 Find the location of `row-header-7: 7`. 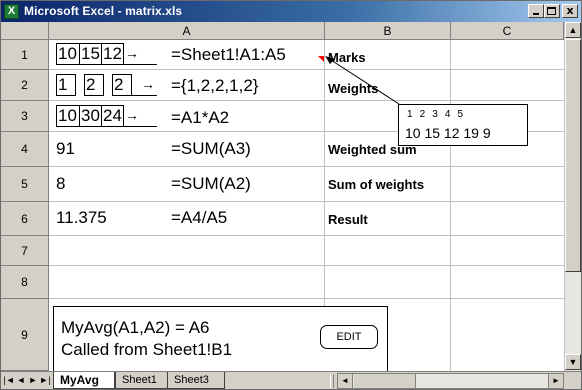

row-header-7: 7 is located at coordinates (25, 251).